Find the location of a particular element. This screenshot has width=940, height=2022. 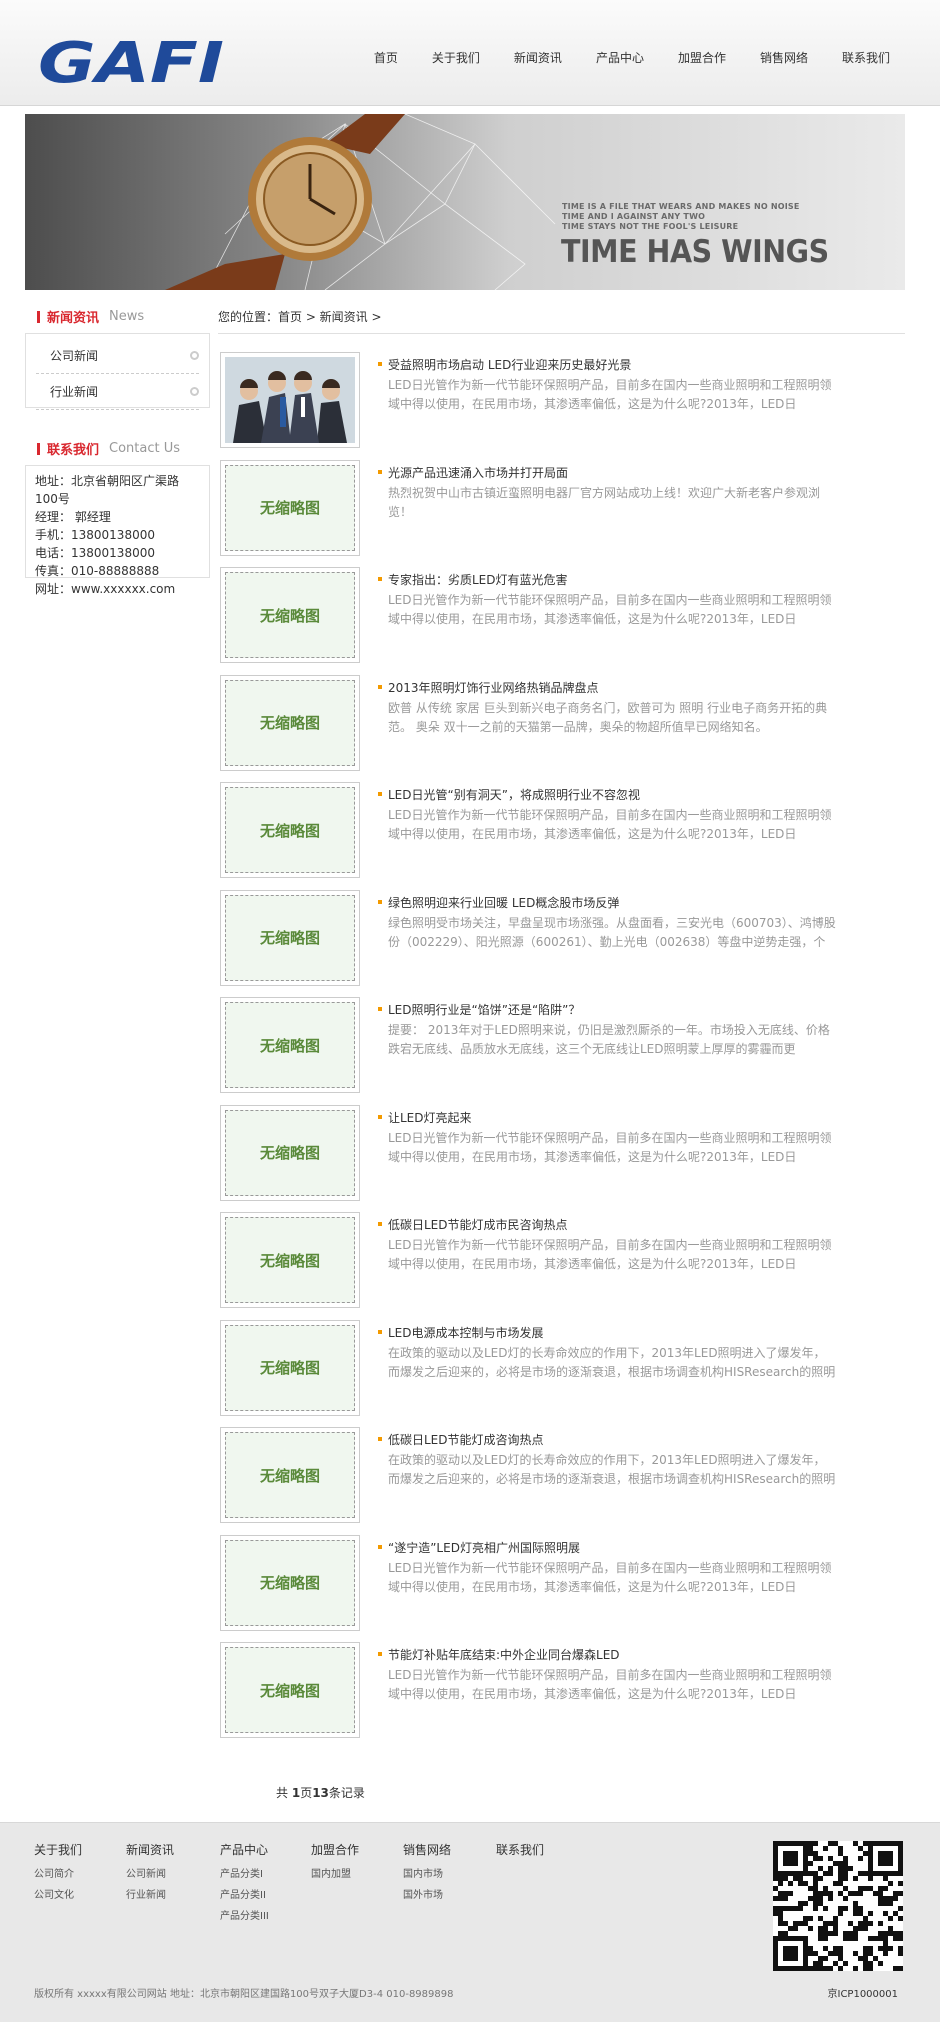

contact-mobile: 手机：13800138000 is located at coordinates (95, 535).